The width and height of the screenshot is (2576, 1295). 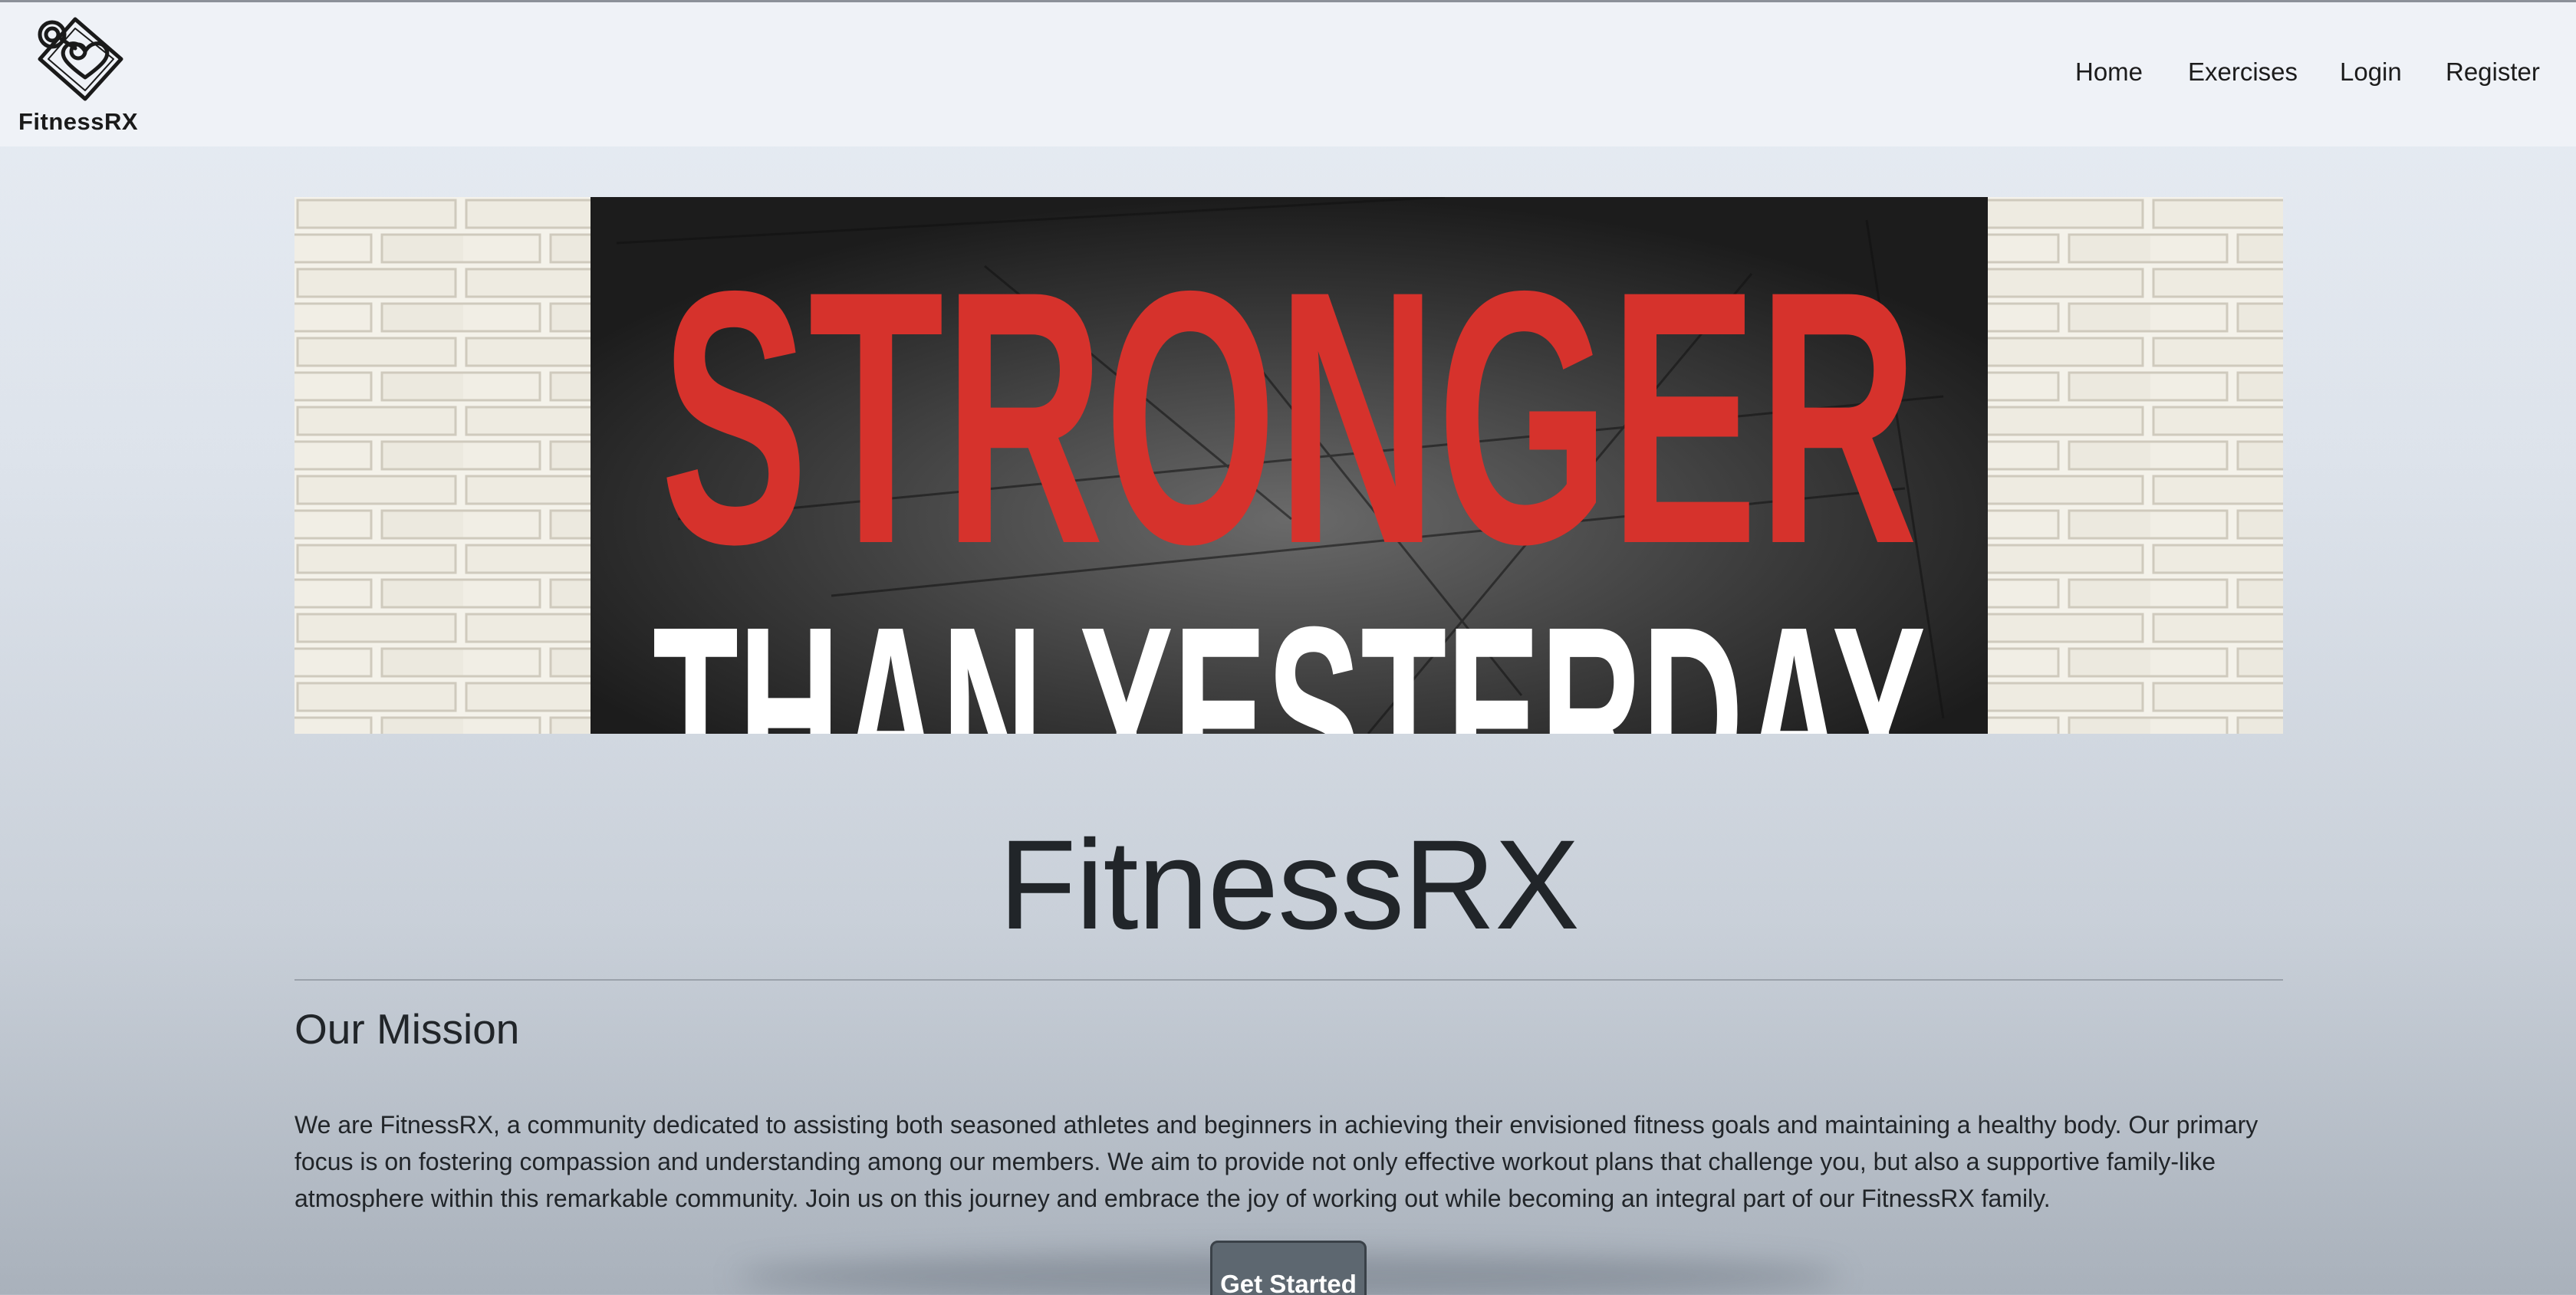 What do you see at coordinates (2371, 72) in the screenshot?
I see `nav-link-login: Login` at bounding box center [2371, 72].